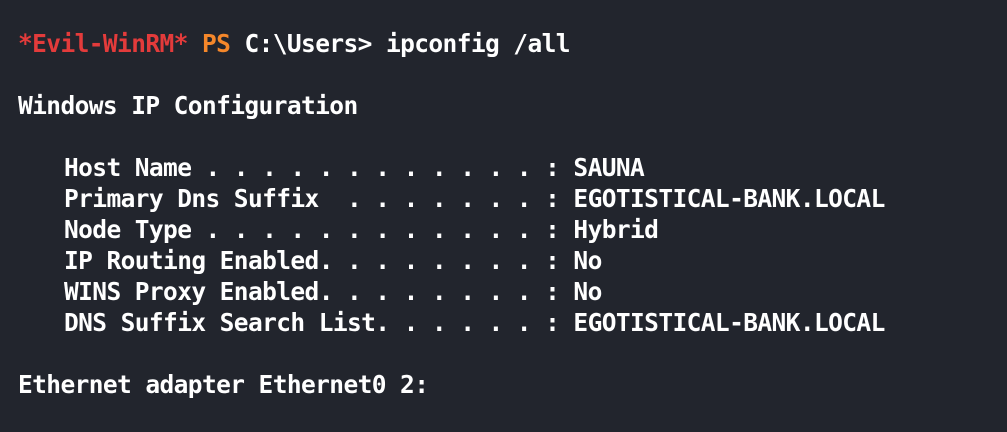 The image size is (1007, 432). Describe the element at coordinates (308, 43) in the screenshot. I see `prompt-path: C:\Users>` at that location.